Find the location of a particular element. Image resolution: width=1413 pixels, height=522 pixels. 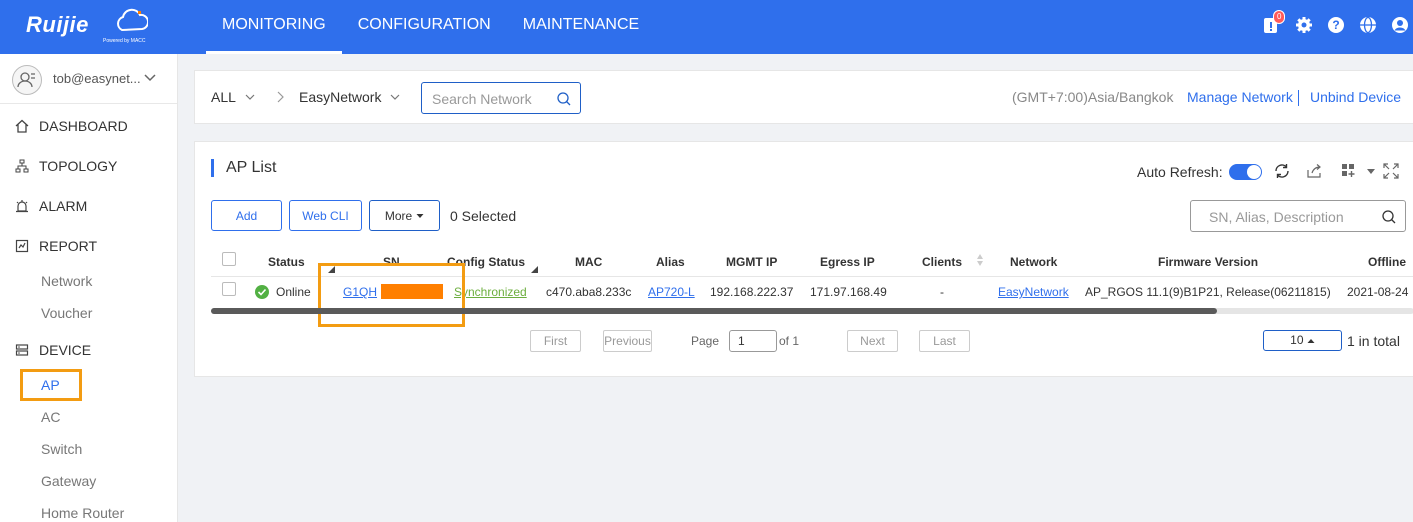

add-button: Add is located at coordinates (246, 215).